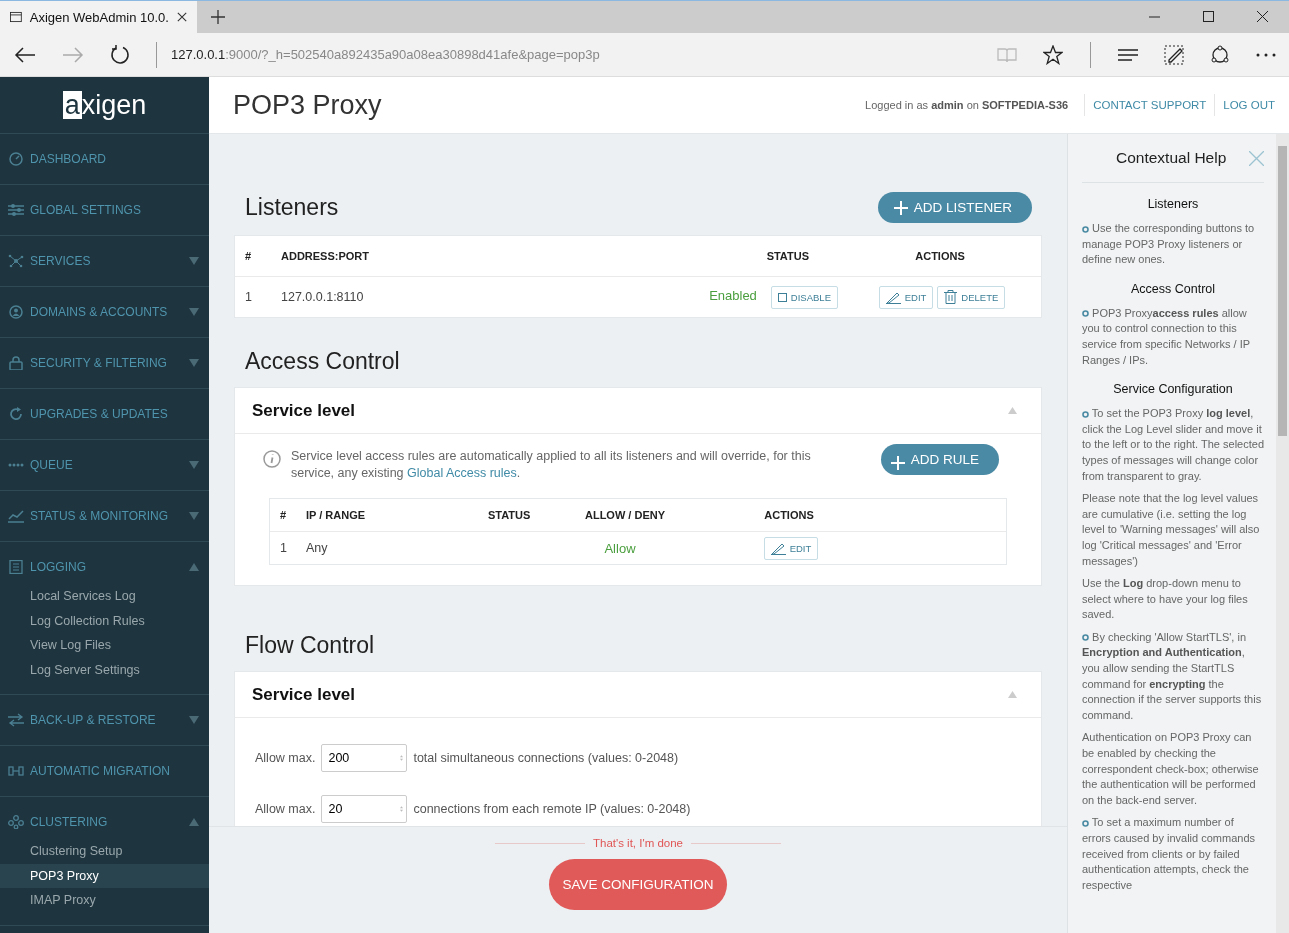 The image size is (1289, 933). Describe the element at coordinates (1171, 158) in the screenshot. I see `help-title: Contextual Help` at that location.